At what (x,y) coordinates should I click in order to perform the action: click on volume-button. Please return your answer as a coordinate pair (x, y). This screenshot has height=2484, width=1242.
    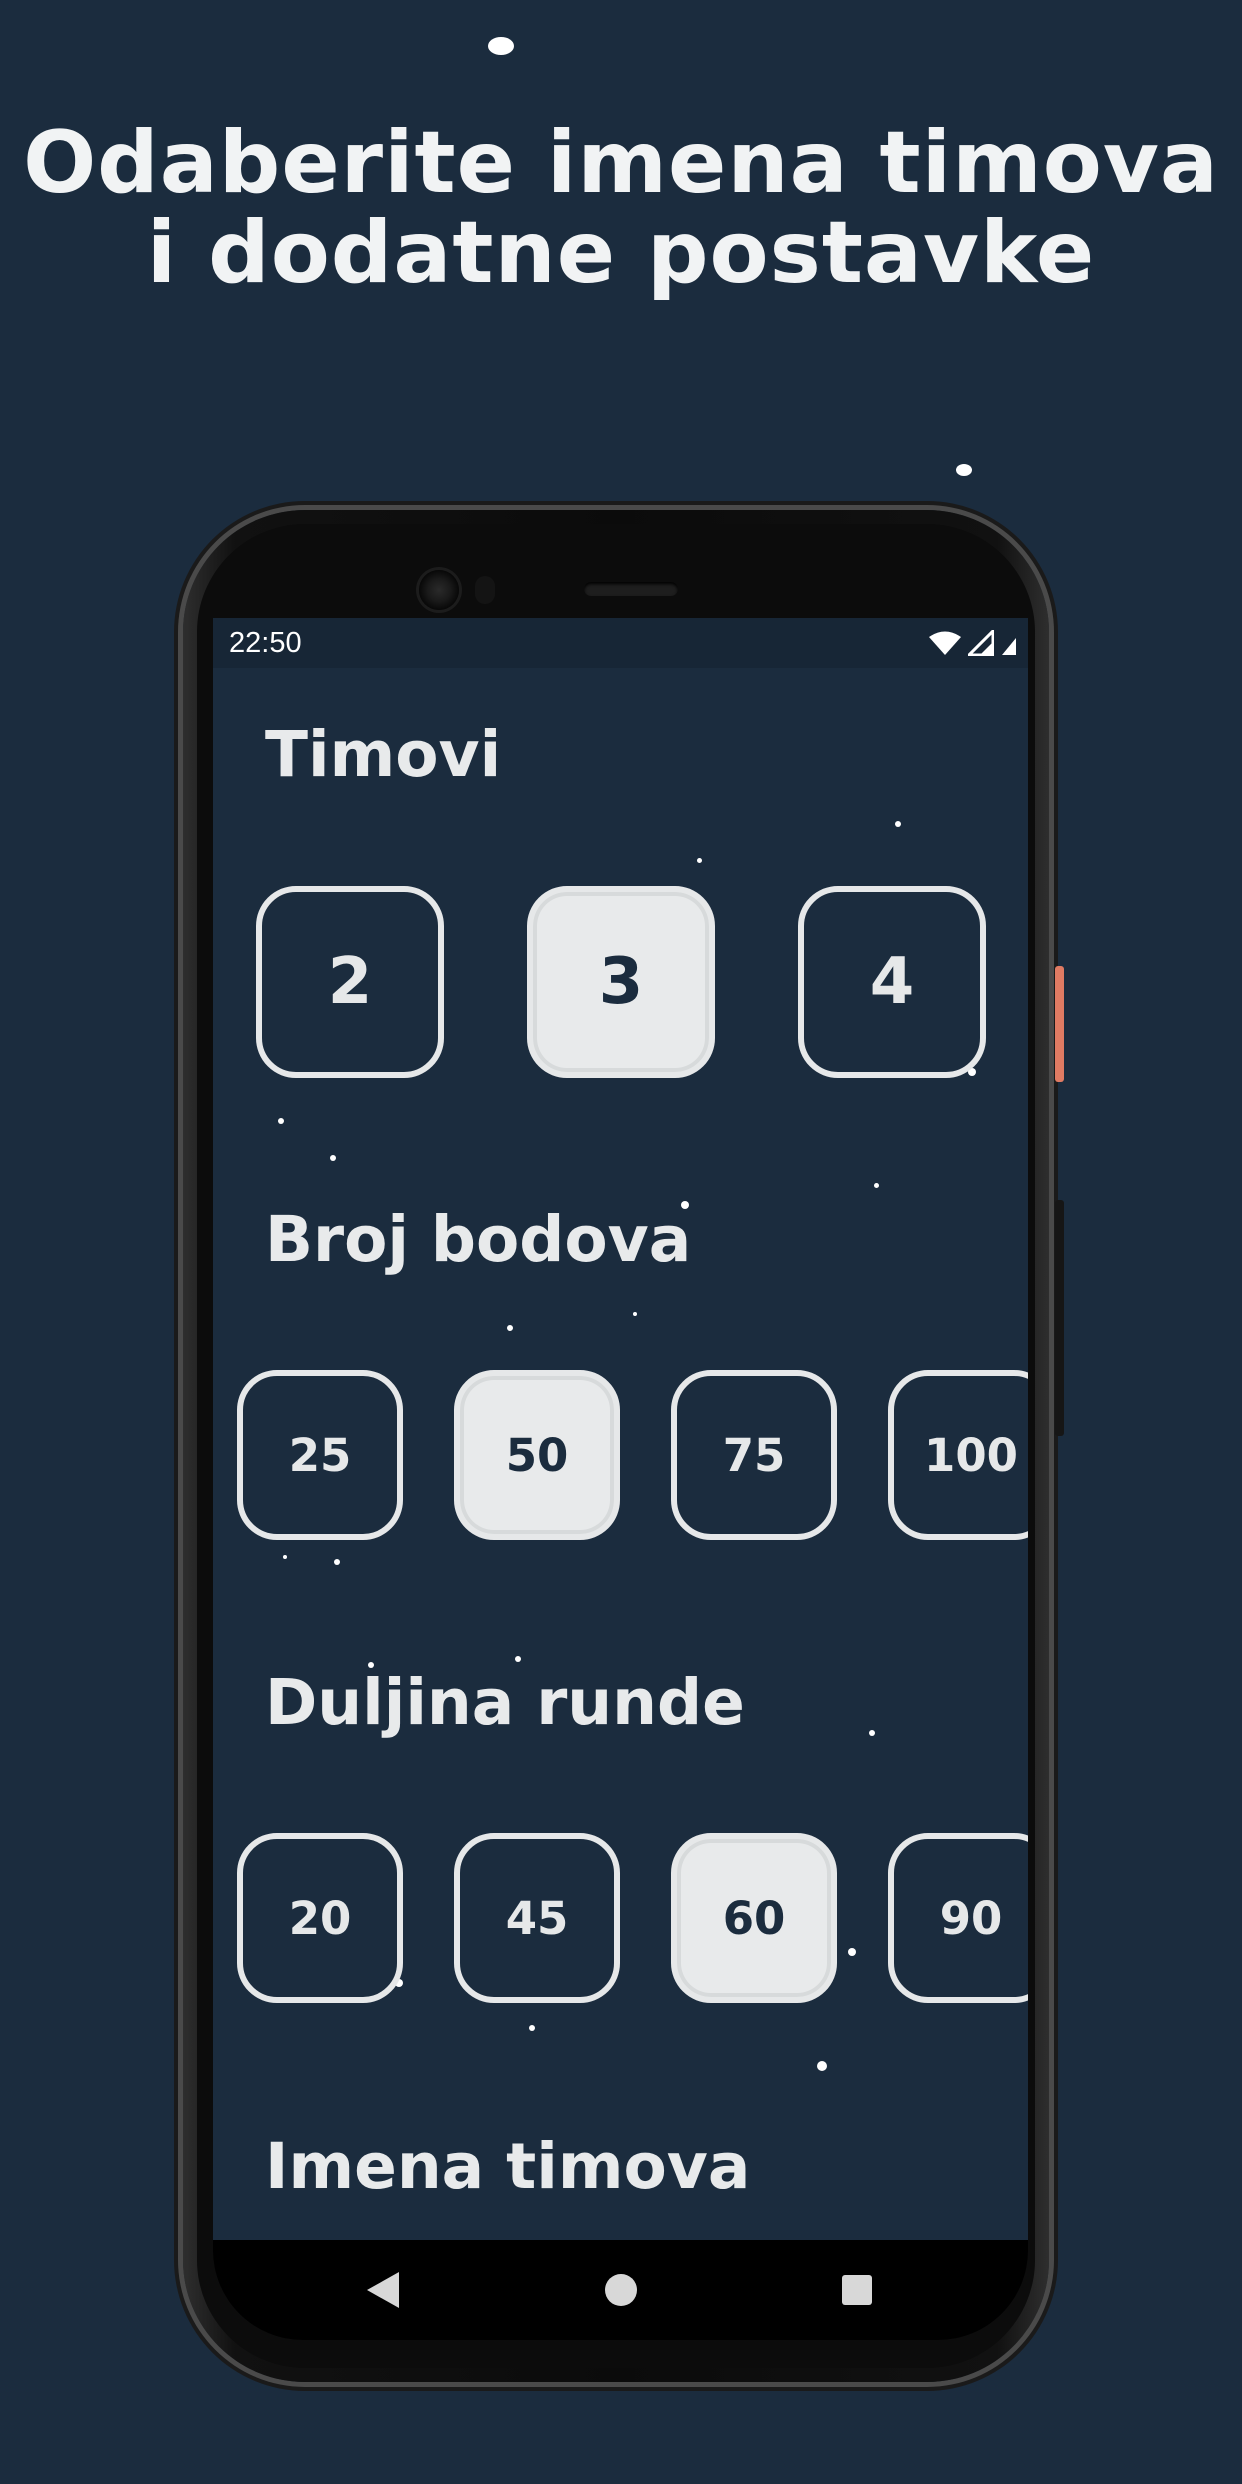
    Looking at the image, I should click on (1059, 1318).